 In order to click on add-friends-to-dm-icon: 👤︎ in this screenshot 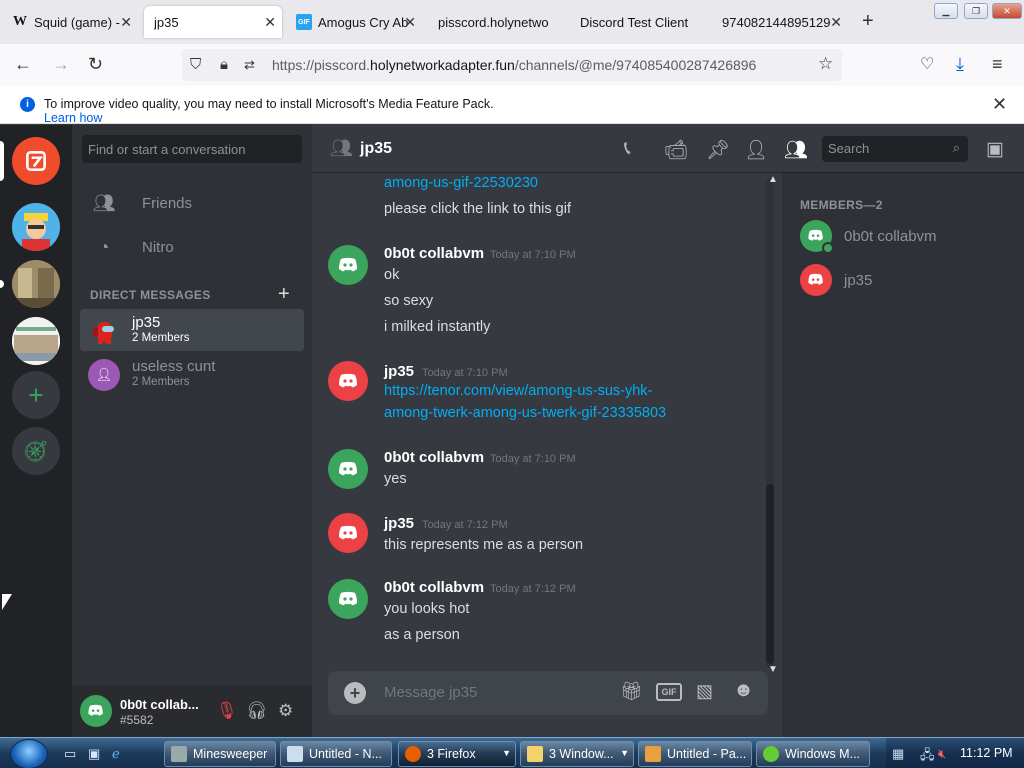, I will do `click(756, 150)`.